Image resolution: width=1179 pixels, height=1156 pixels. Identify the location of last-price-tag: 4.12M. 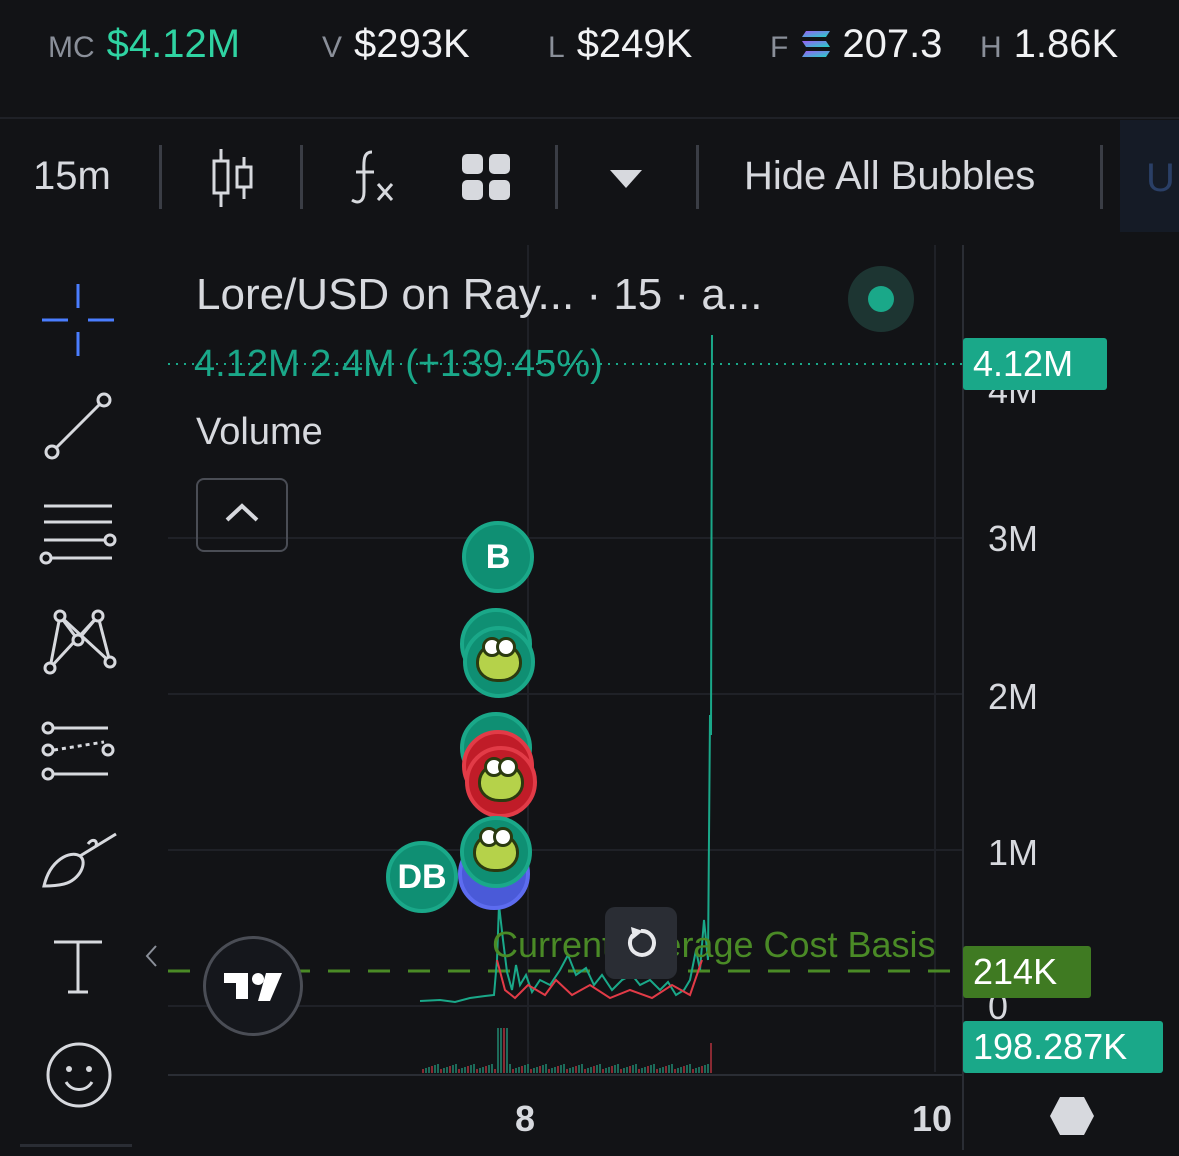
(1035, 364).